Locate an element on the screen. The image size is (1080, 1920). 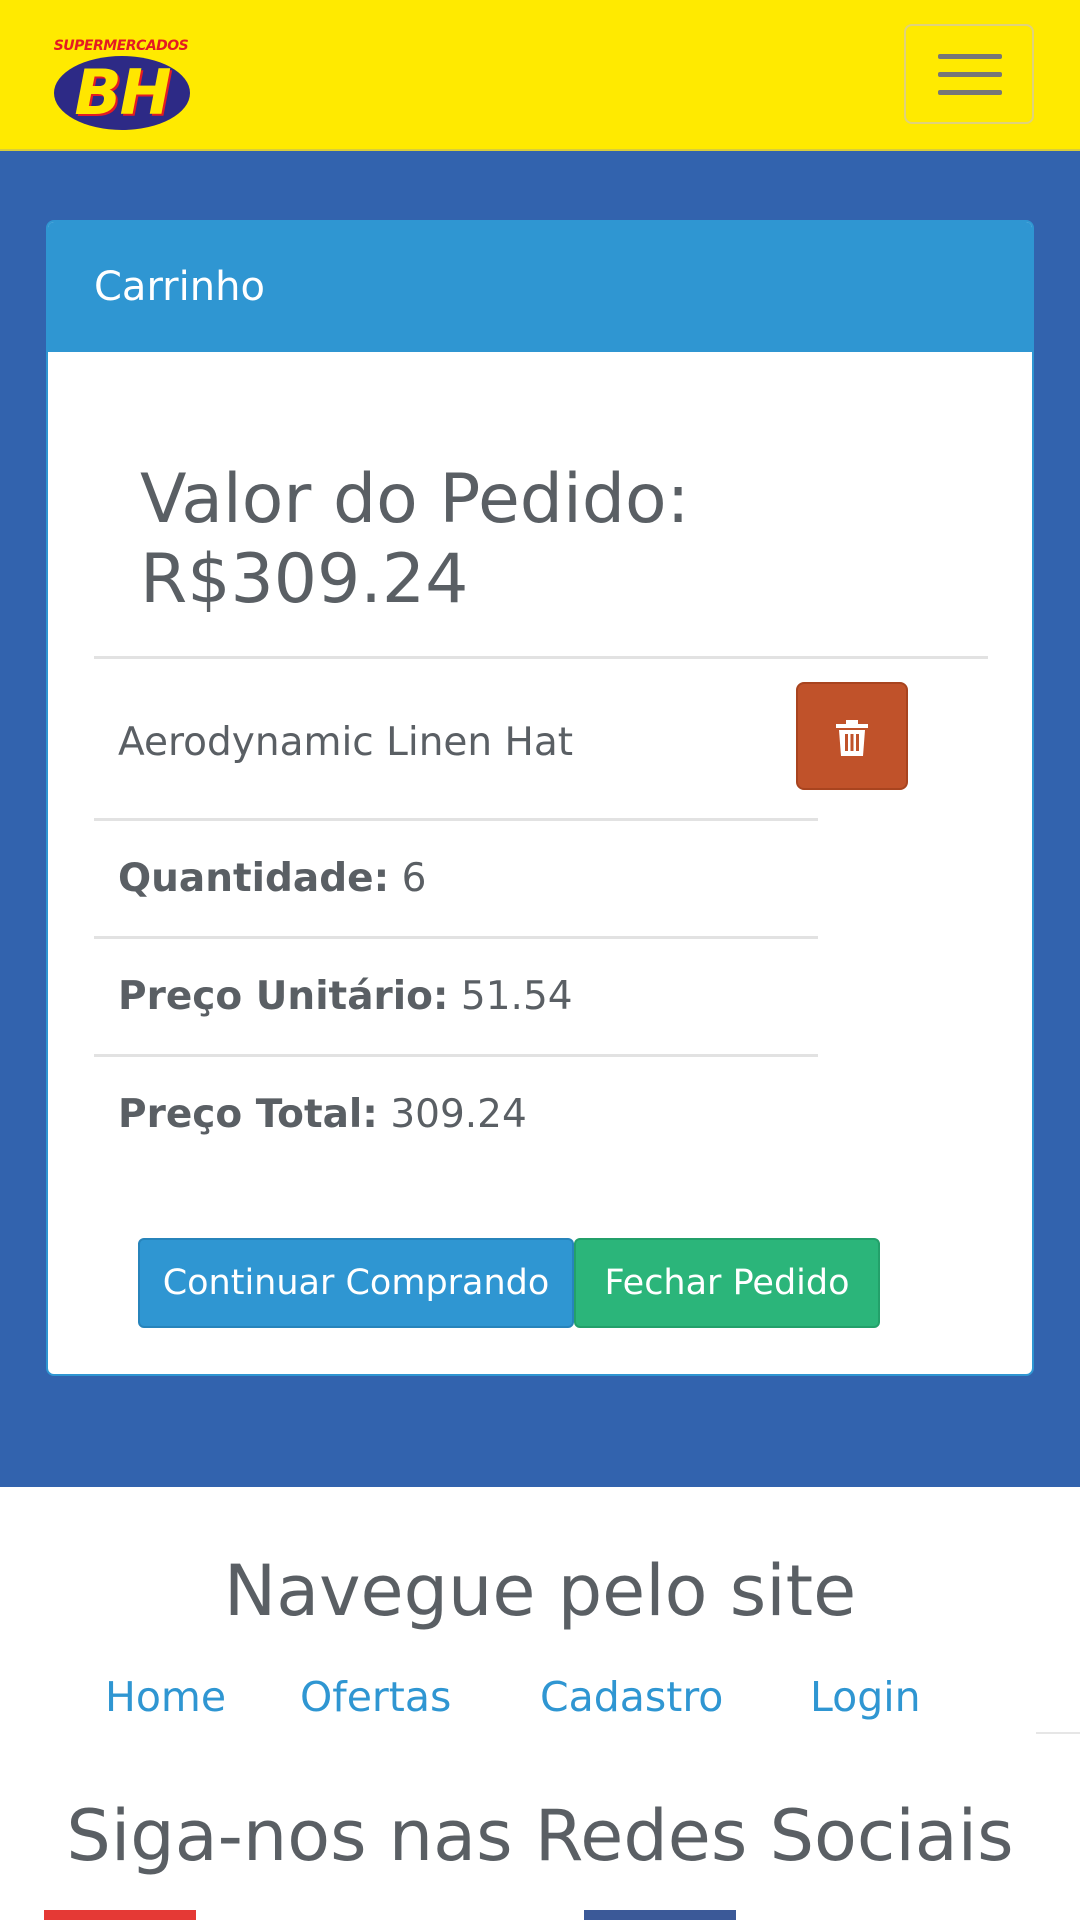
footer-link-ofertas: Ofertas is located at coordinates (375, 1697).